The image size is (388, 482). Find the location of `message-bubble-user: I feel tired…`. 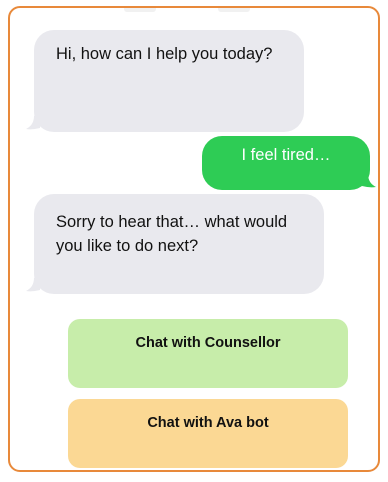

message-bubble-user: I feel tired… is located at coordinates (286, 163).